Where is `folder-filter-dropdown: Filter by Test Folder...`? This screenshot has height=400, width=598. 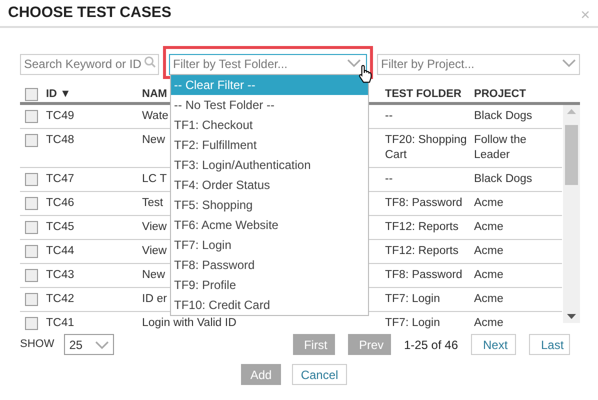 folder-filter-dropdown: Filter by Test Folder... is located at coordinates (268, 64).